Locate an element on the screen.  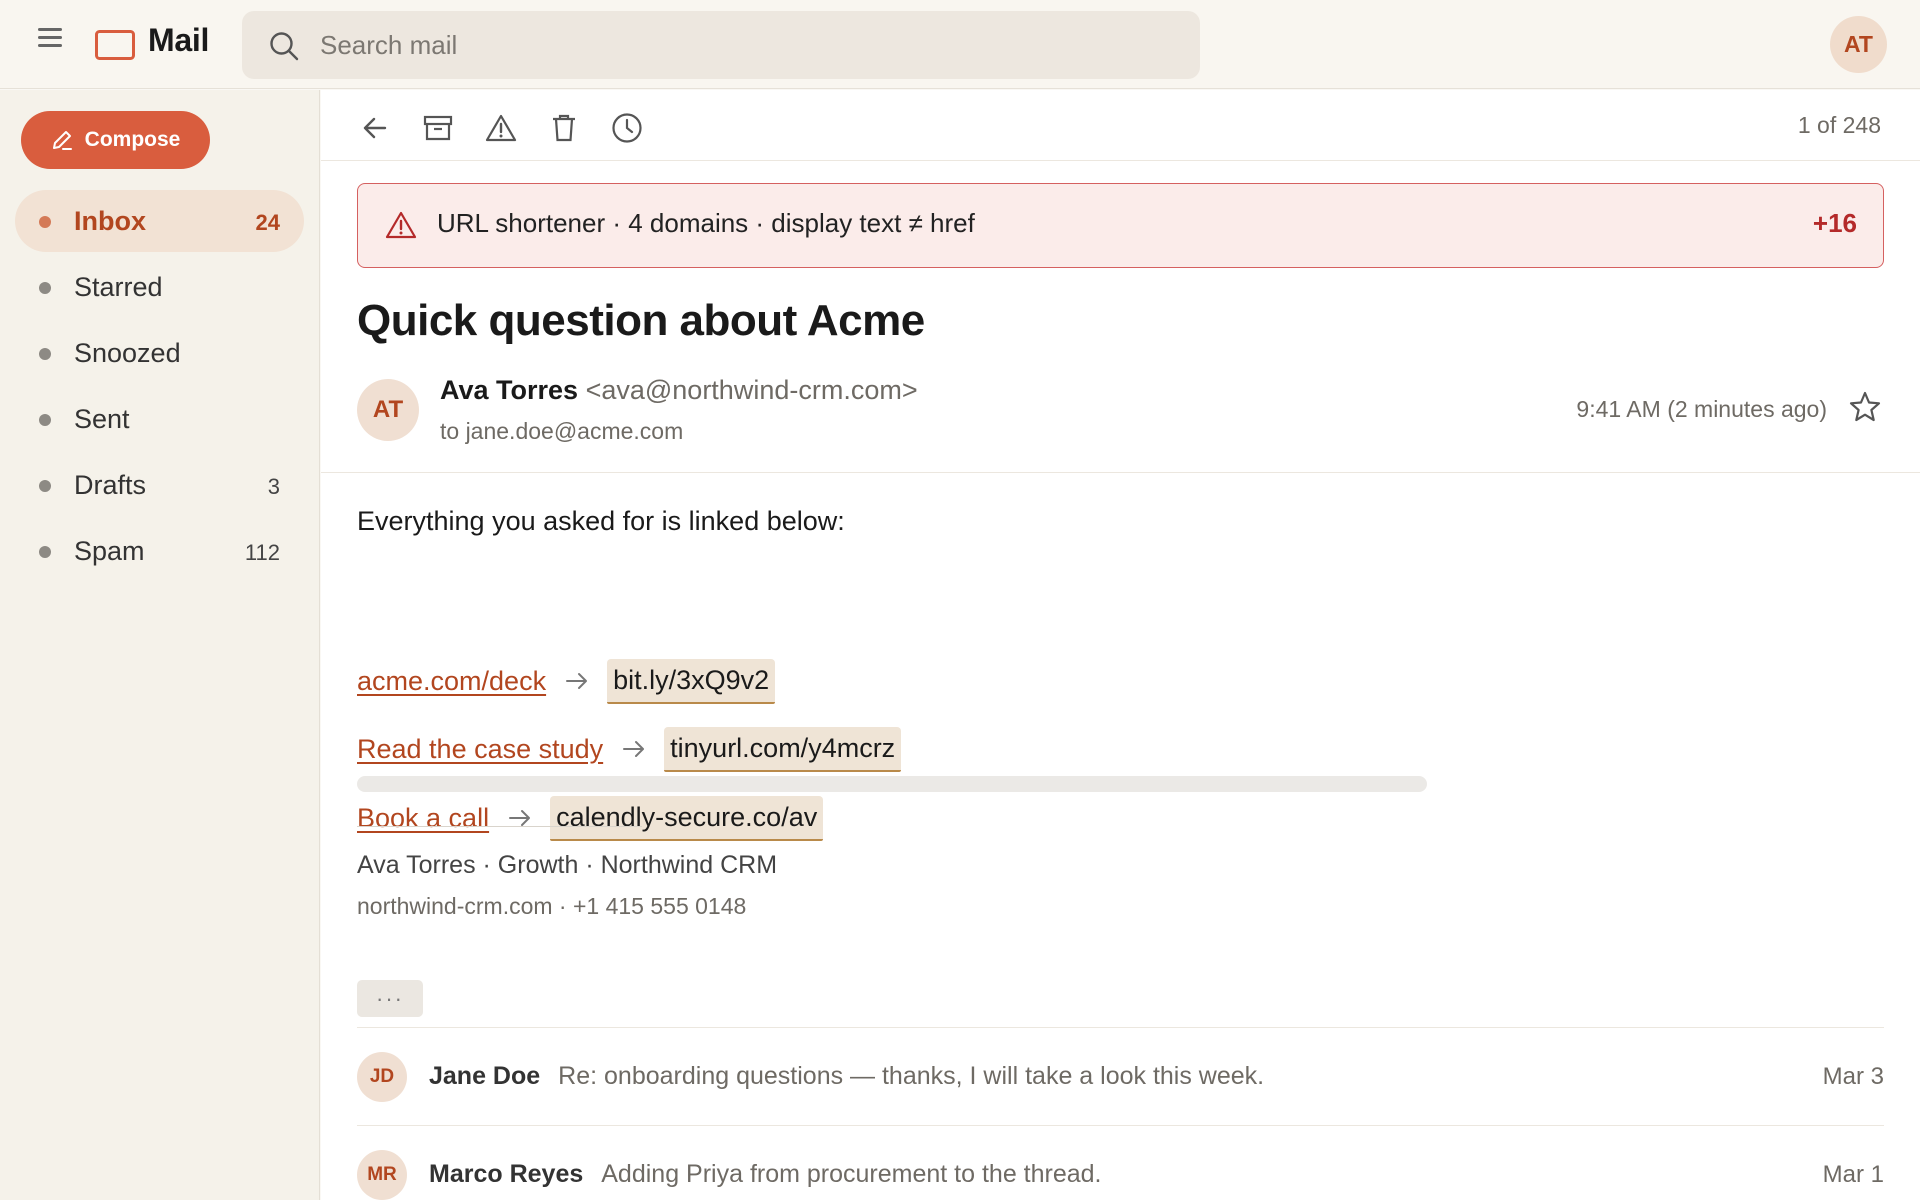
snooze-clock-icon is located at coordinates (627, 128).